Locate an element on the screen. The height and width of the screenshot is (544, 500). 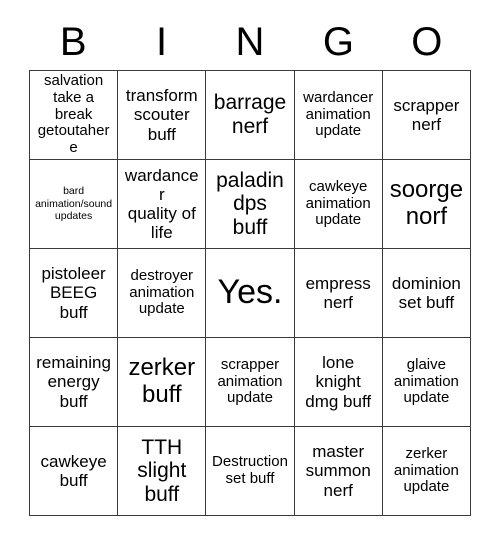
bingo-cell-label: TTH slight buff is located at coordinates (162, 470).